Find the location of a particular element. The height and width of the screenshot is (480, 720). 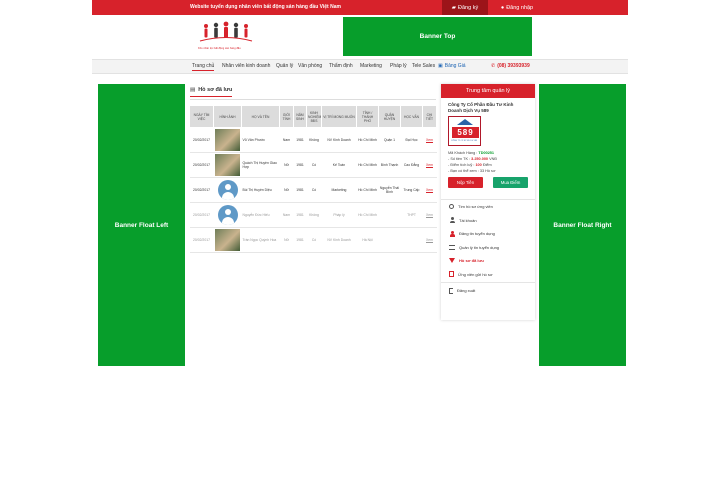

nav-item-office: Văn phòng is located at coordinates (310, 66).